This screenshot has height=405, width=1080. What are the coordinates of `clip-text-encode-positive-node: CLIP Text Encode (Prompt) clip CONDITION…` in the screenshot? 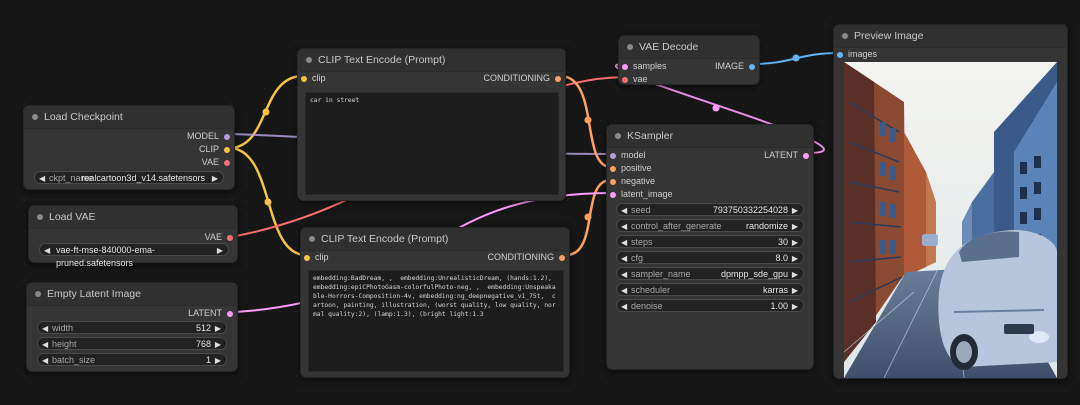 It's located at (431, 124).